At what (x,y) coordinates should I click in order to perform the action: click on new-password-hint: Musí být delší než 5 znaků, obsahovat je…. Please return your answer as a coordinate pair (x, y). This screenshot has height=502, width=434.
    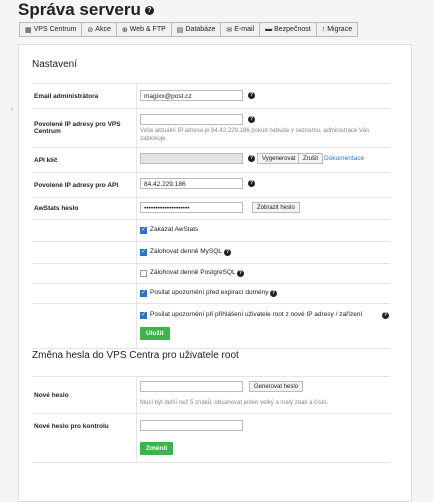
    Looking at the image, I should click on (234, 403).